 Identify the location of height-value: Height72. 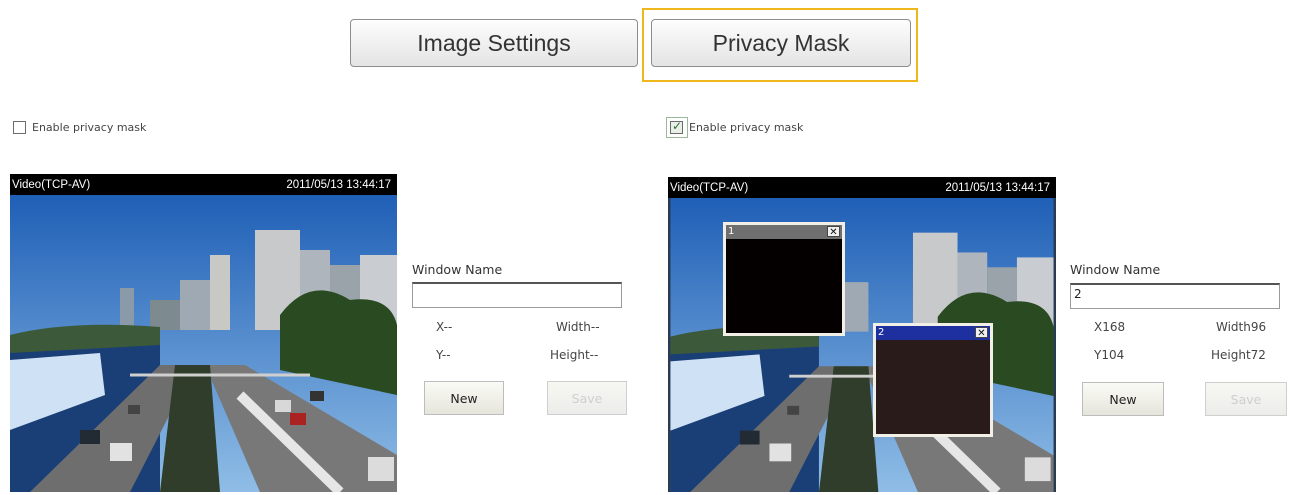
(1238, 355).